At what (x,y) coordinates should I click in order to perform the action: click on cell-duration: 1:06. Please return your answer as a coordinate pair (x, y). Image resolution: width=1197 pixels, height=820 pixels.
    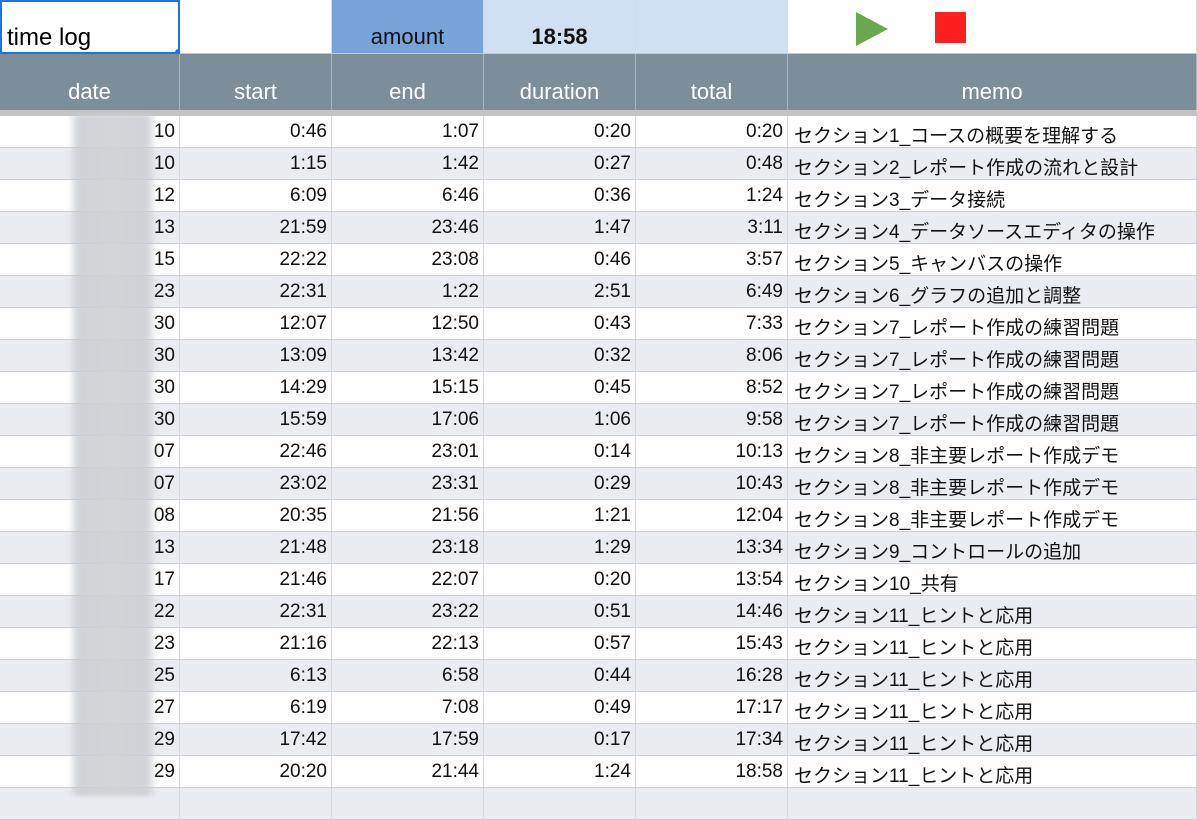
    Looking at the image, I should click on (560, 420).